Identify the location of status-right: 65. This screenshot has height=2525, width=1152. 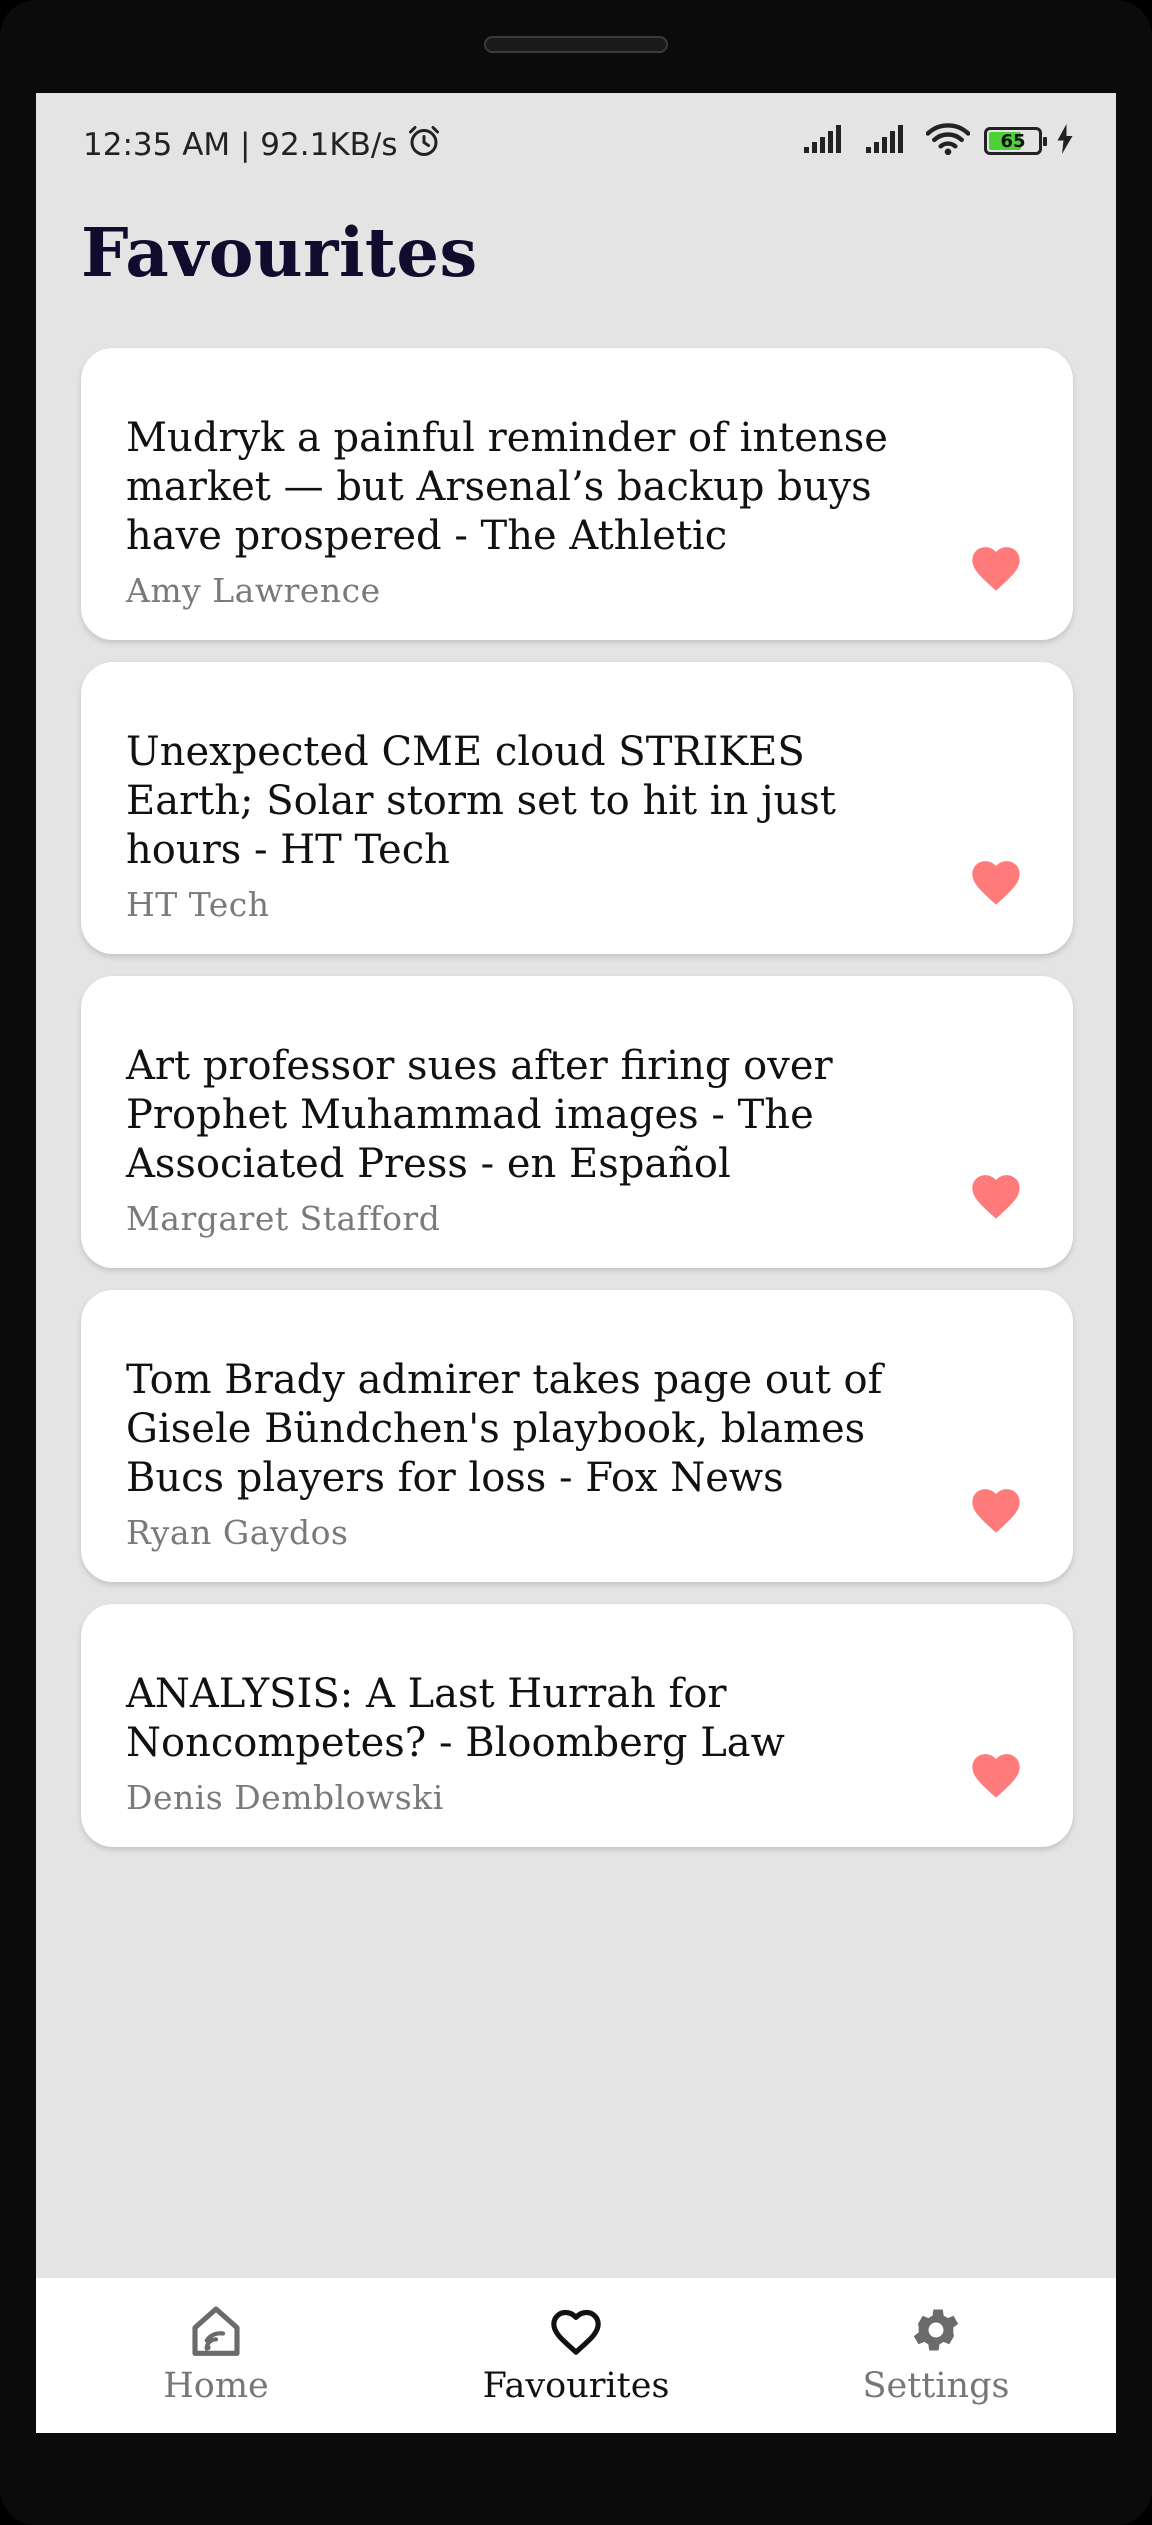
(938, 141).